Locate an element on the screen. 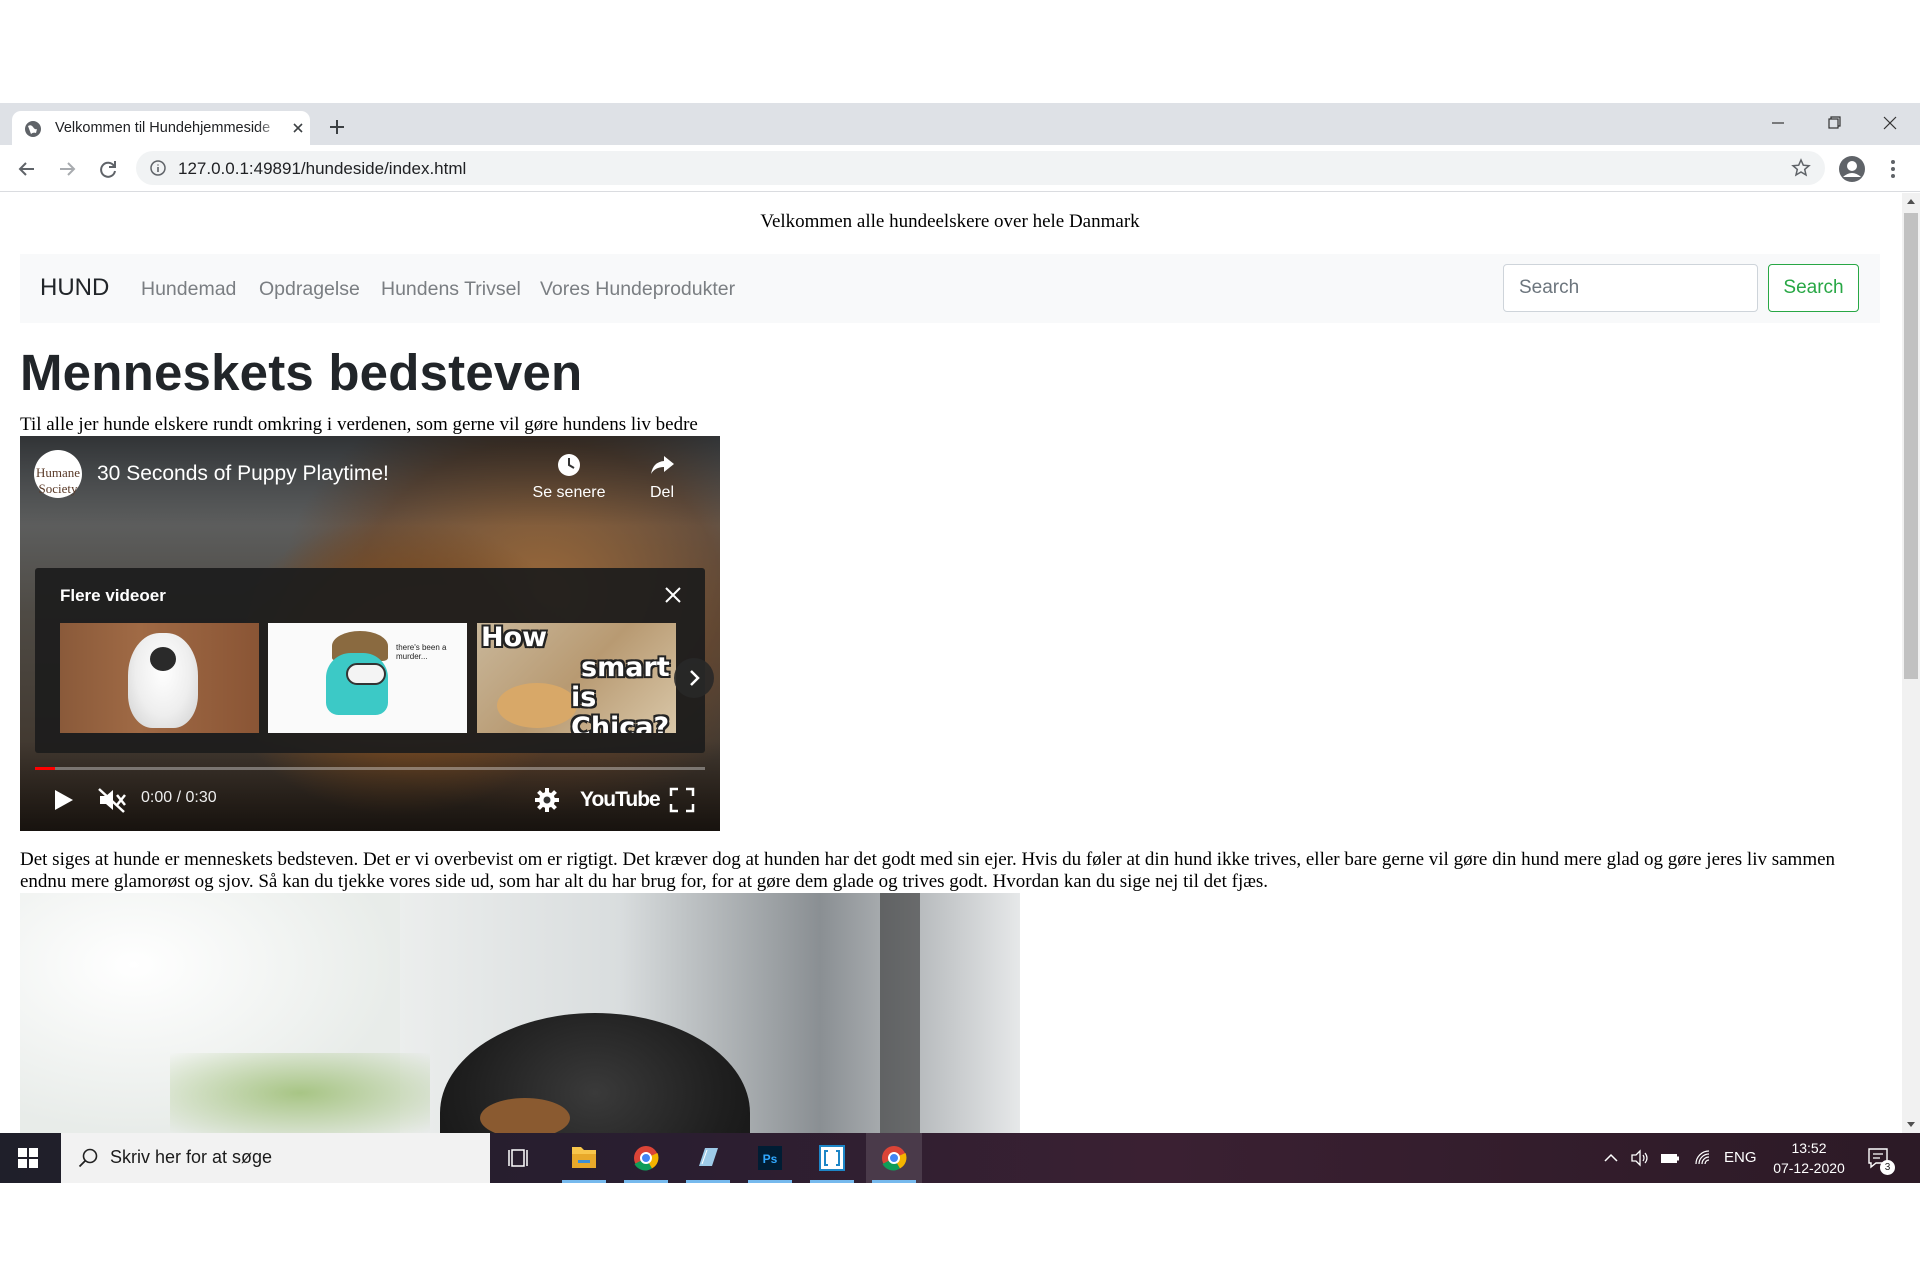 This screenshot has width=1920, height=1280. back-arrow-icon is located at coordinates (27, 169).